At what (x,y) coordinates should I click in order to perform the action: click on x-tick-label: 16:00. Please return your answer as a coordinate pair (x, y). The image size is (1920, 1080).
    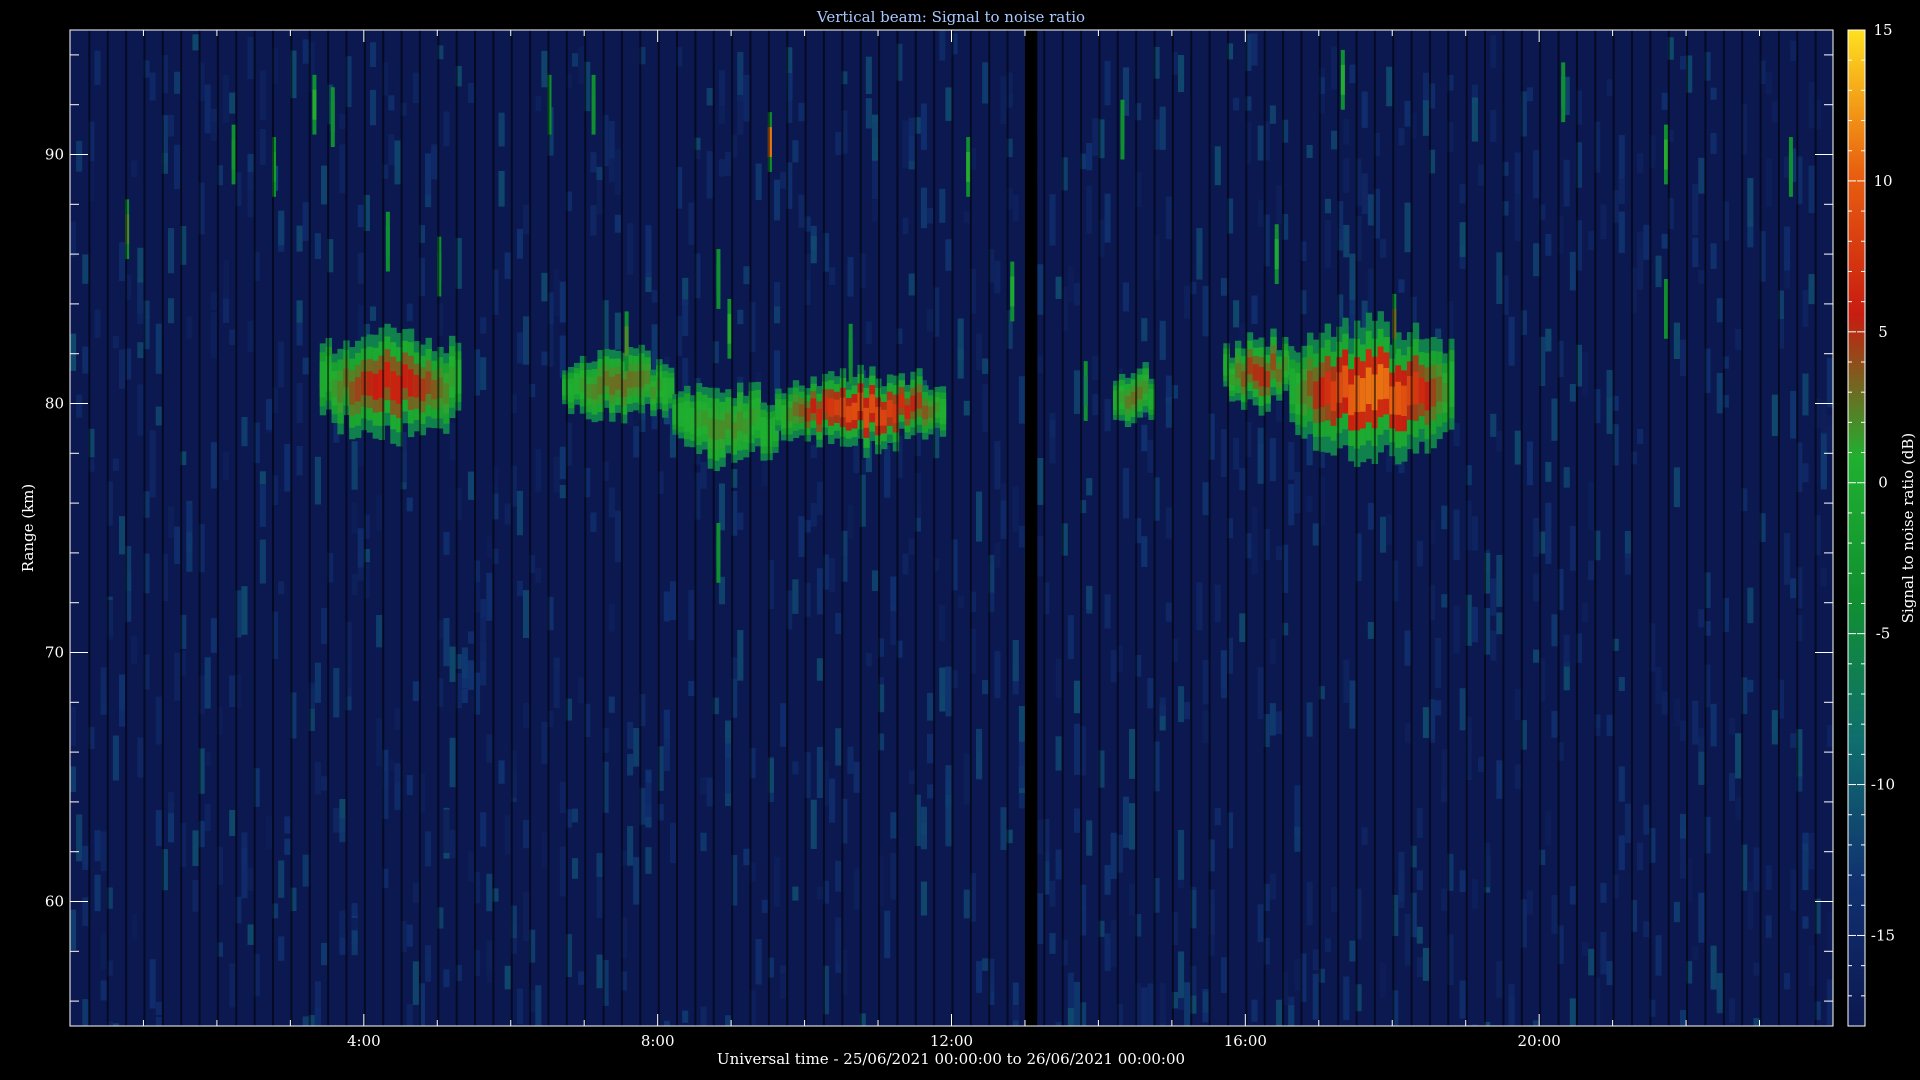
    Looking at the image, I should click on (1245, 1041).